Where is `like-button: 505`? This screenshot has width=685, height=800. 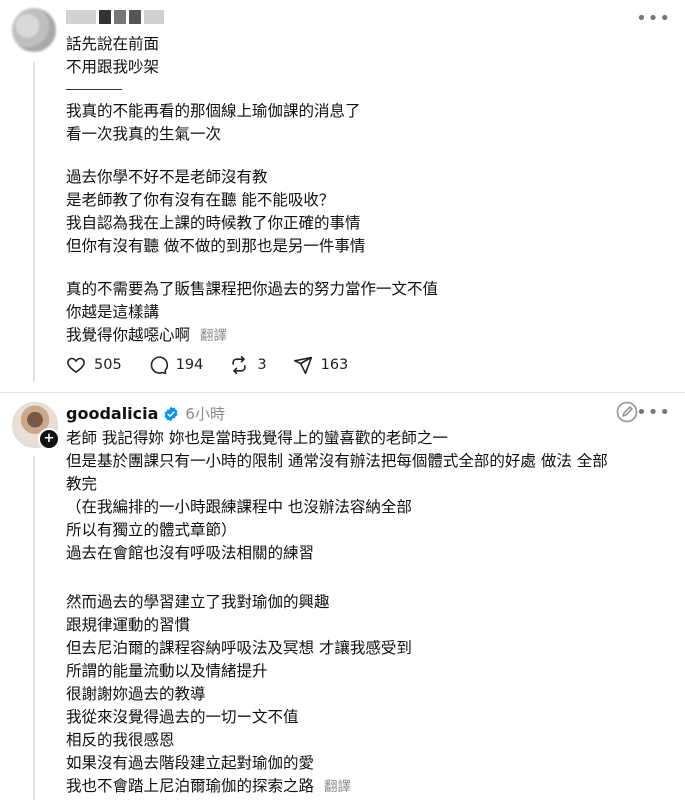
like-button: 505 is located at coordinates (94, 365).